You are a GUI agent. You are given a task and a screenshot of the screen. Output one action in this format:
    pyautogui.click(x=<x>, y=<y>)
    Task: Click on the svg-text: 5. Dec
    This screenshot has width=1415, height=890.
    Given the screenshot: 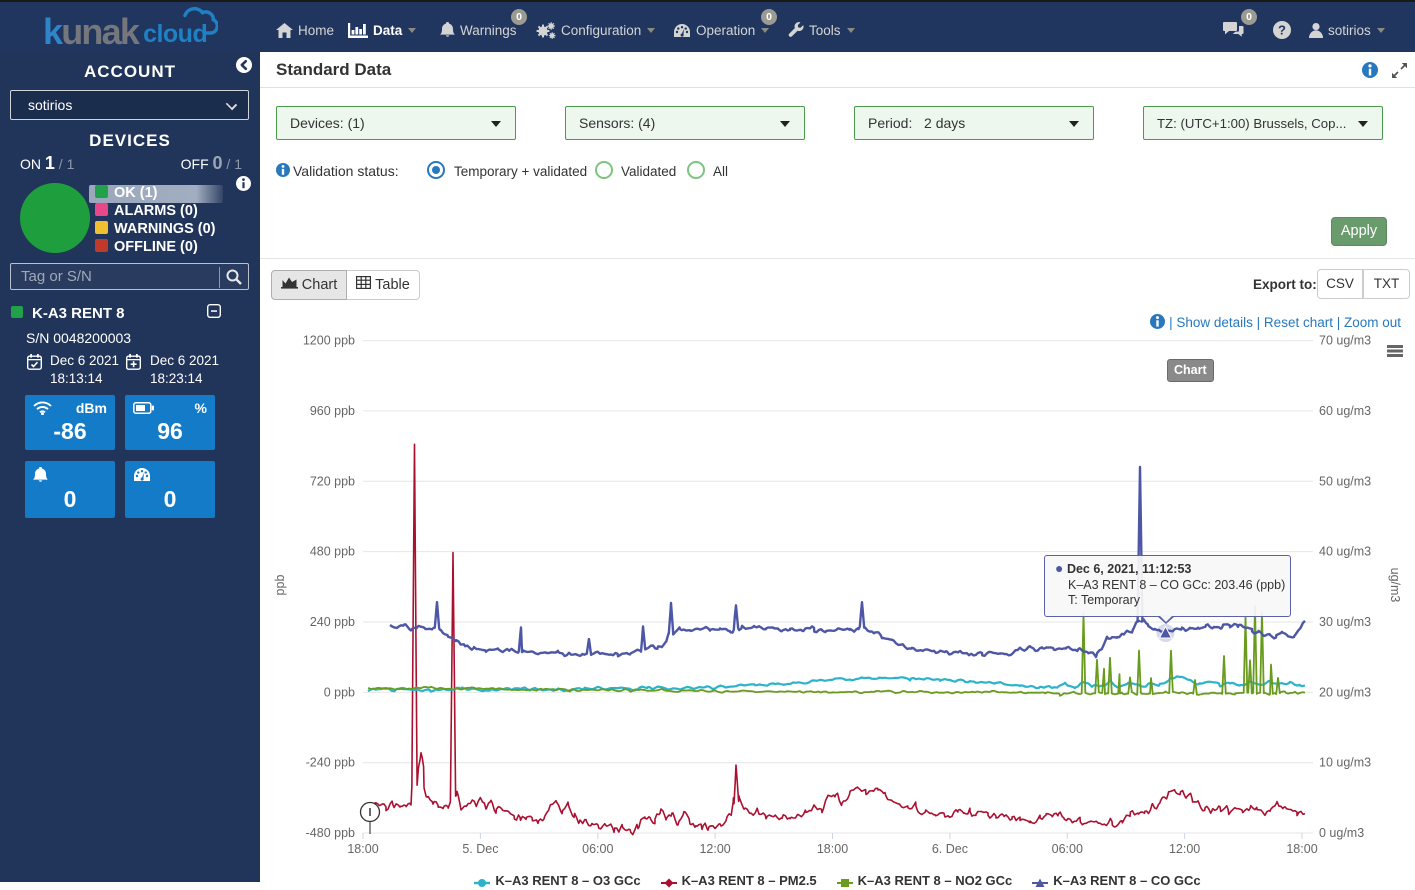 What is the action you would take?
    pyautogui.click(x=480, y=849)
    